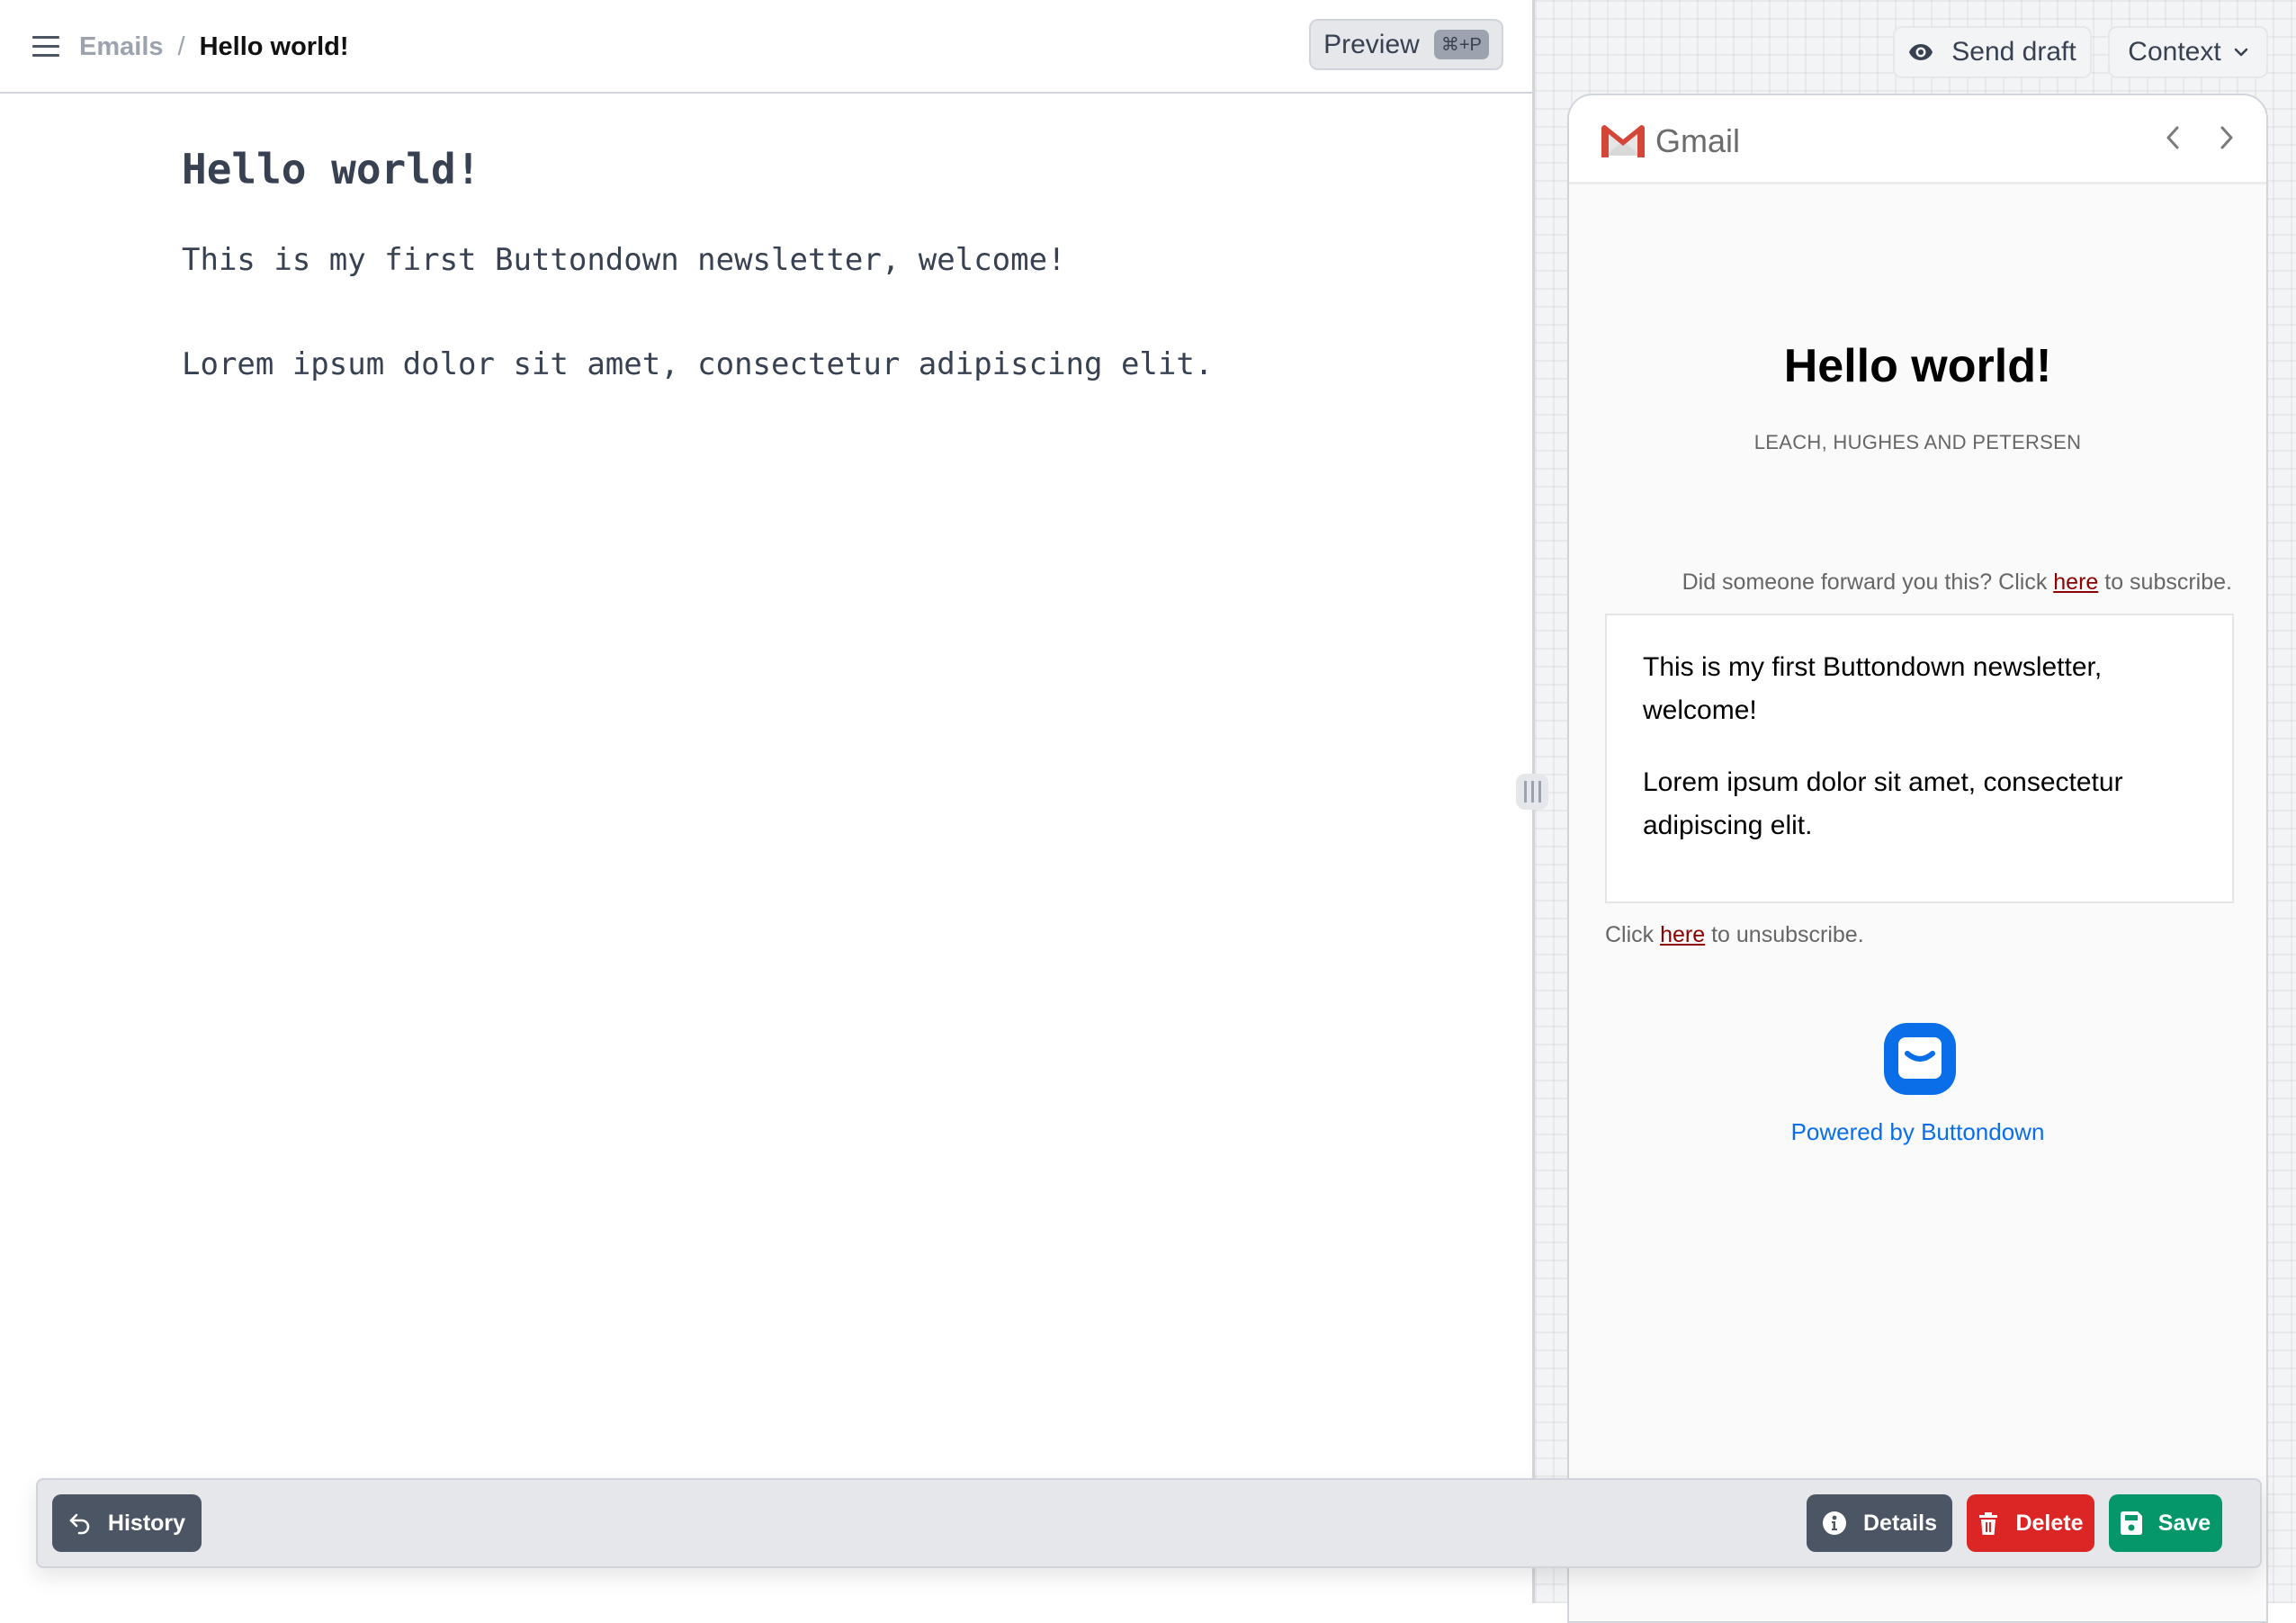  Describe the element at coordinates (1633, 935) in the screenshot. I see `unsub-prefix: Click` at that location.